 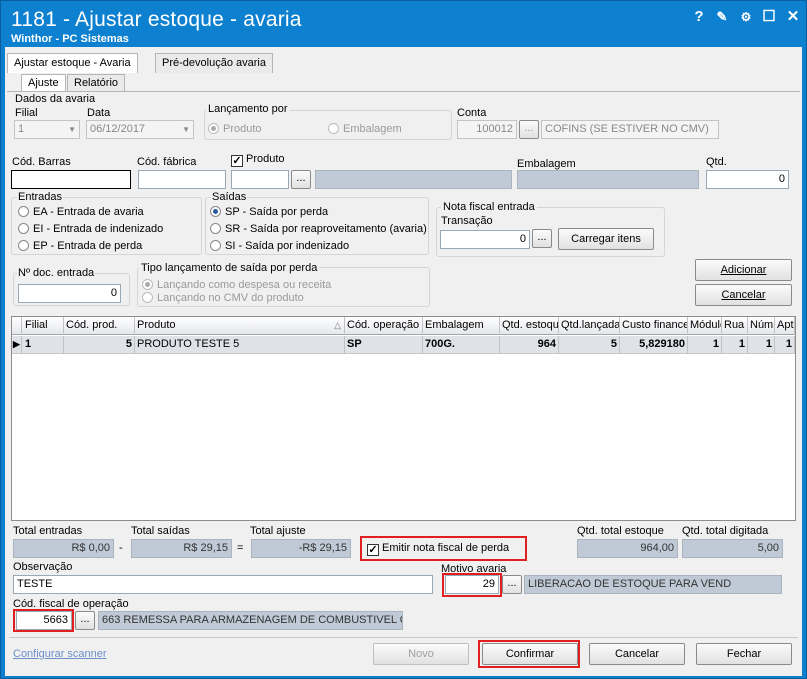 What do you see at coordinates (88, 246) in the screenshot?
I see `radio-ep-label: EP - Entrada de perda` at bounding box center [88, 246].